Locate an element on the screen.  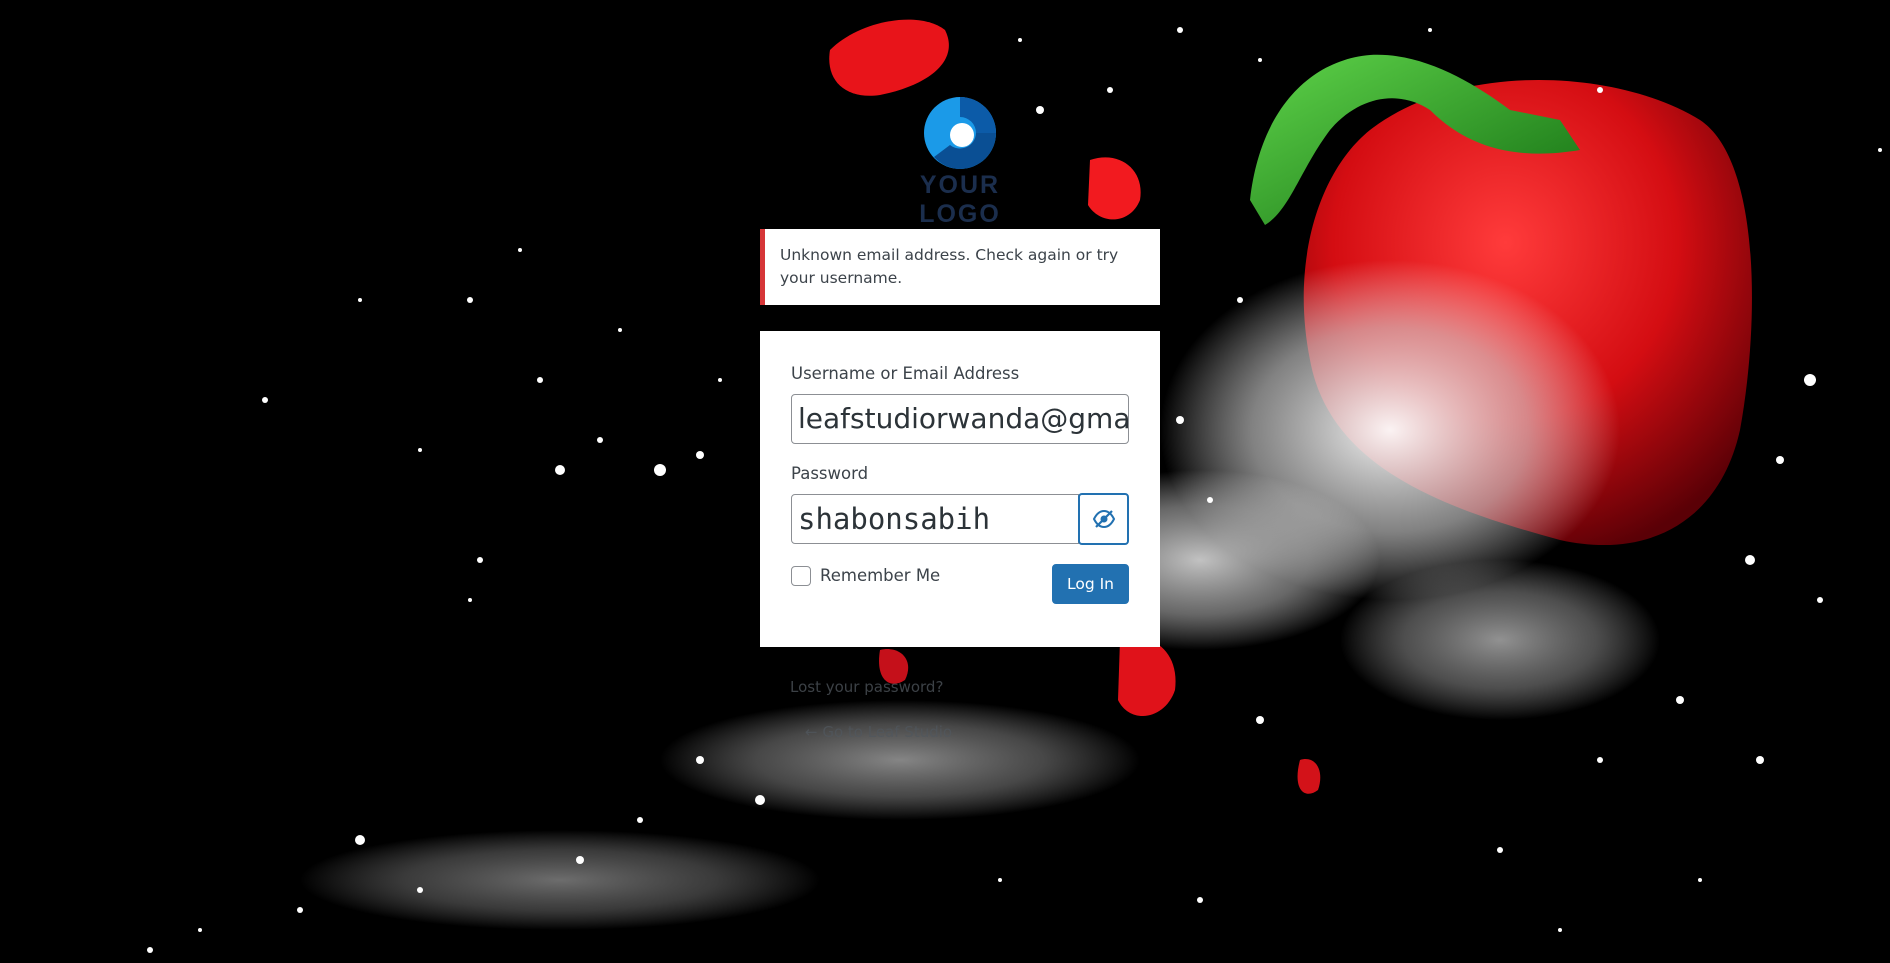
lost-password-link: Lost your password? is located at coordinates (866, 687).